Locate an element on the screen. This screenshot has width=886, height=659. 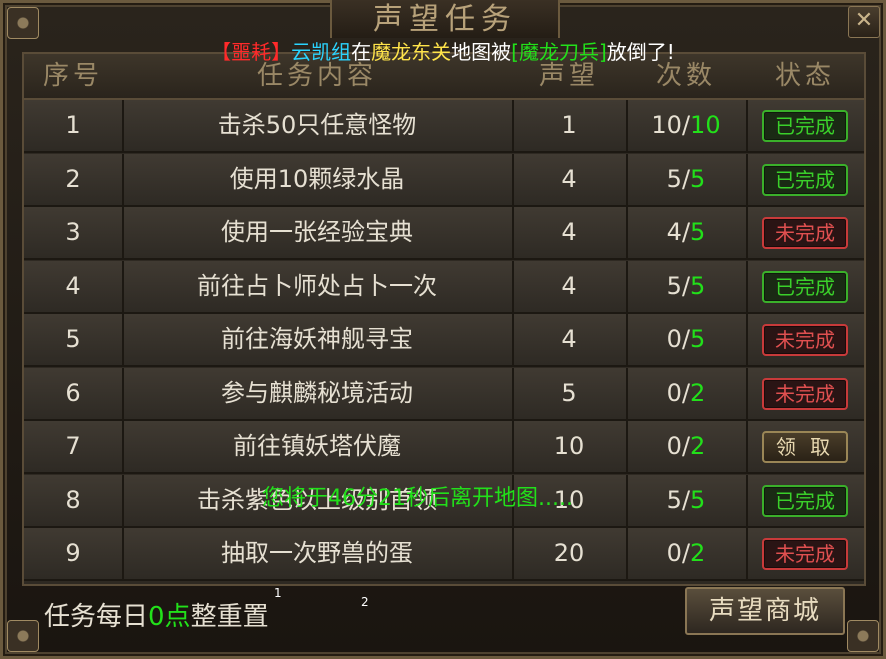
task-description: 击杀50只任意怪物 is located at coordinates (317, 125).